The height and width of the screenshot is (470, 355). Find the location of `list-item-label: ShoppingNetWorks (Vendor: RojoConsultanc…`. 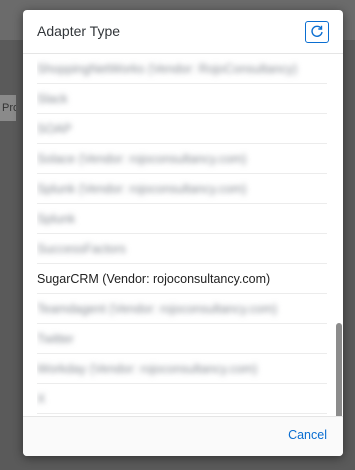

list-item-label: ShoppingNetWorks (Vendor: RojoConsultanc… is located at coordinates (167, 69).